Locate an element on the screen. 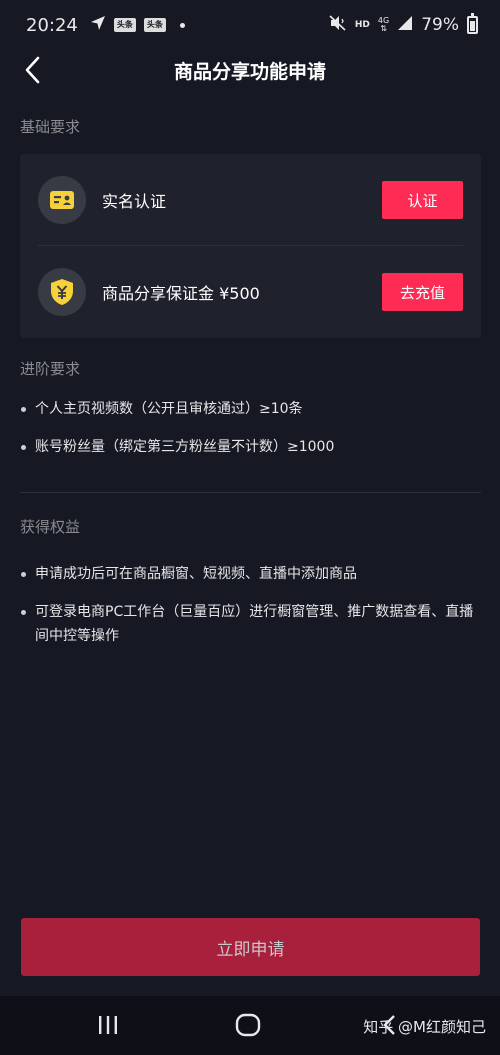 The image size is (500, 1055). deposit-label: 商品分享保证金 ¥500 is located at coordinates (181, 293).